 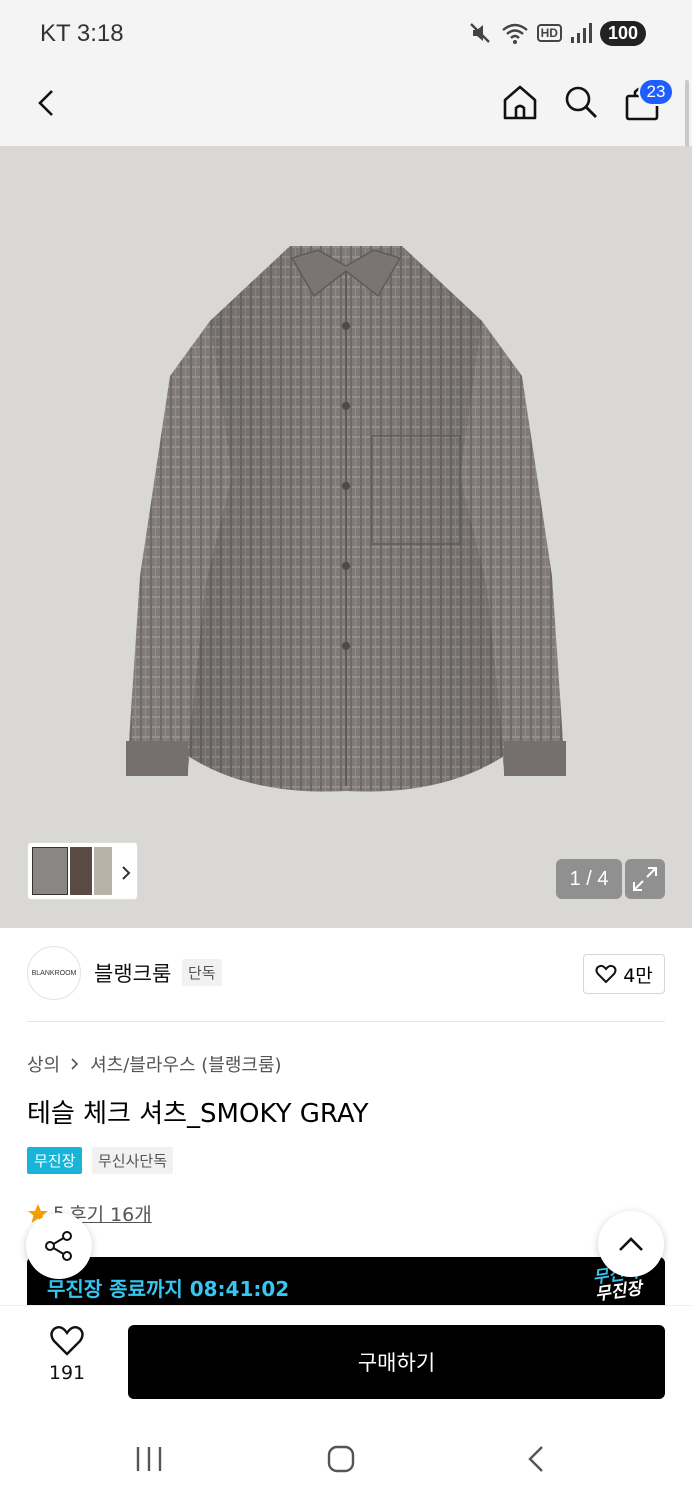 I want to click on back-icon, so click(x=47, y=103).